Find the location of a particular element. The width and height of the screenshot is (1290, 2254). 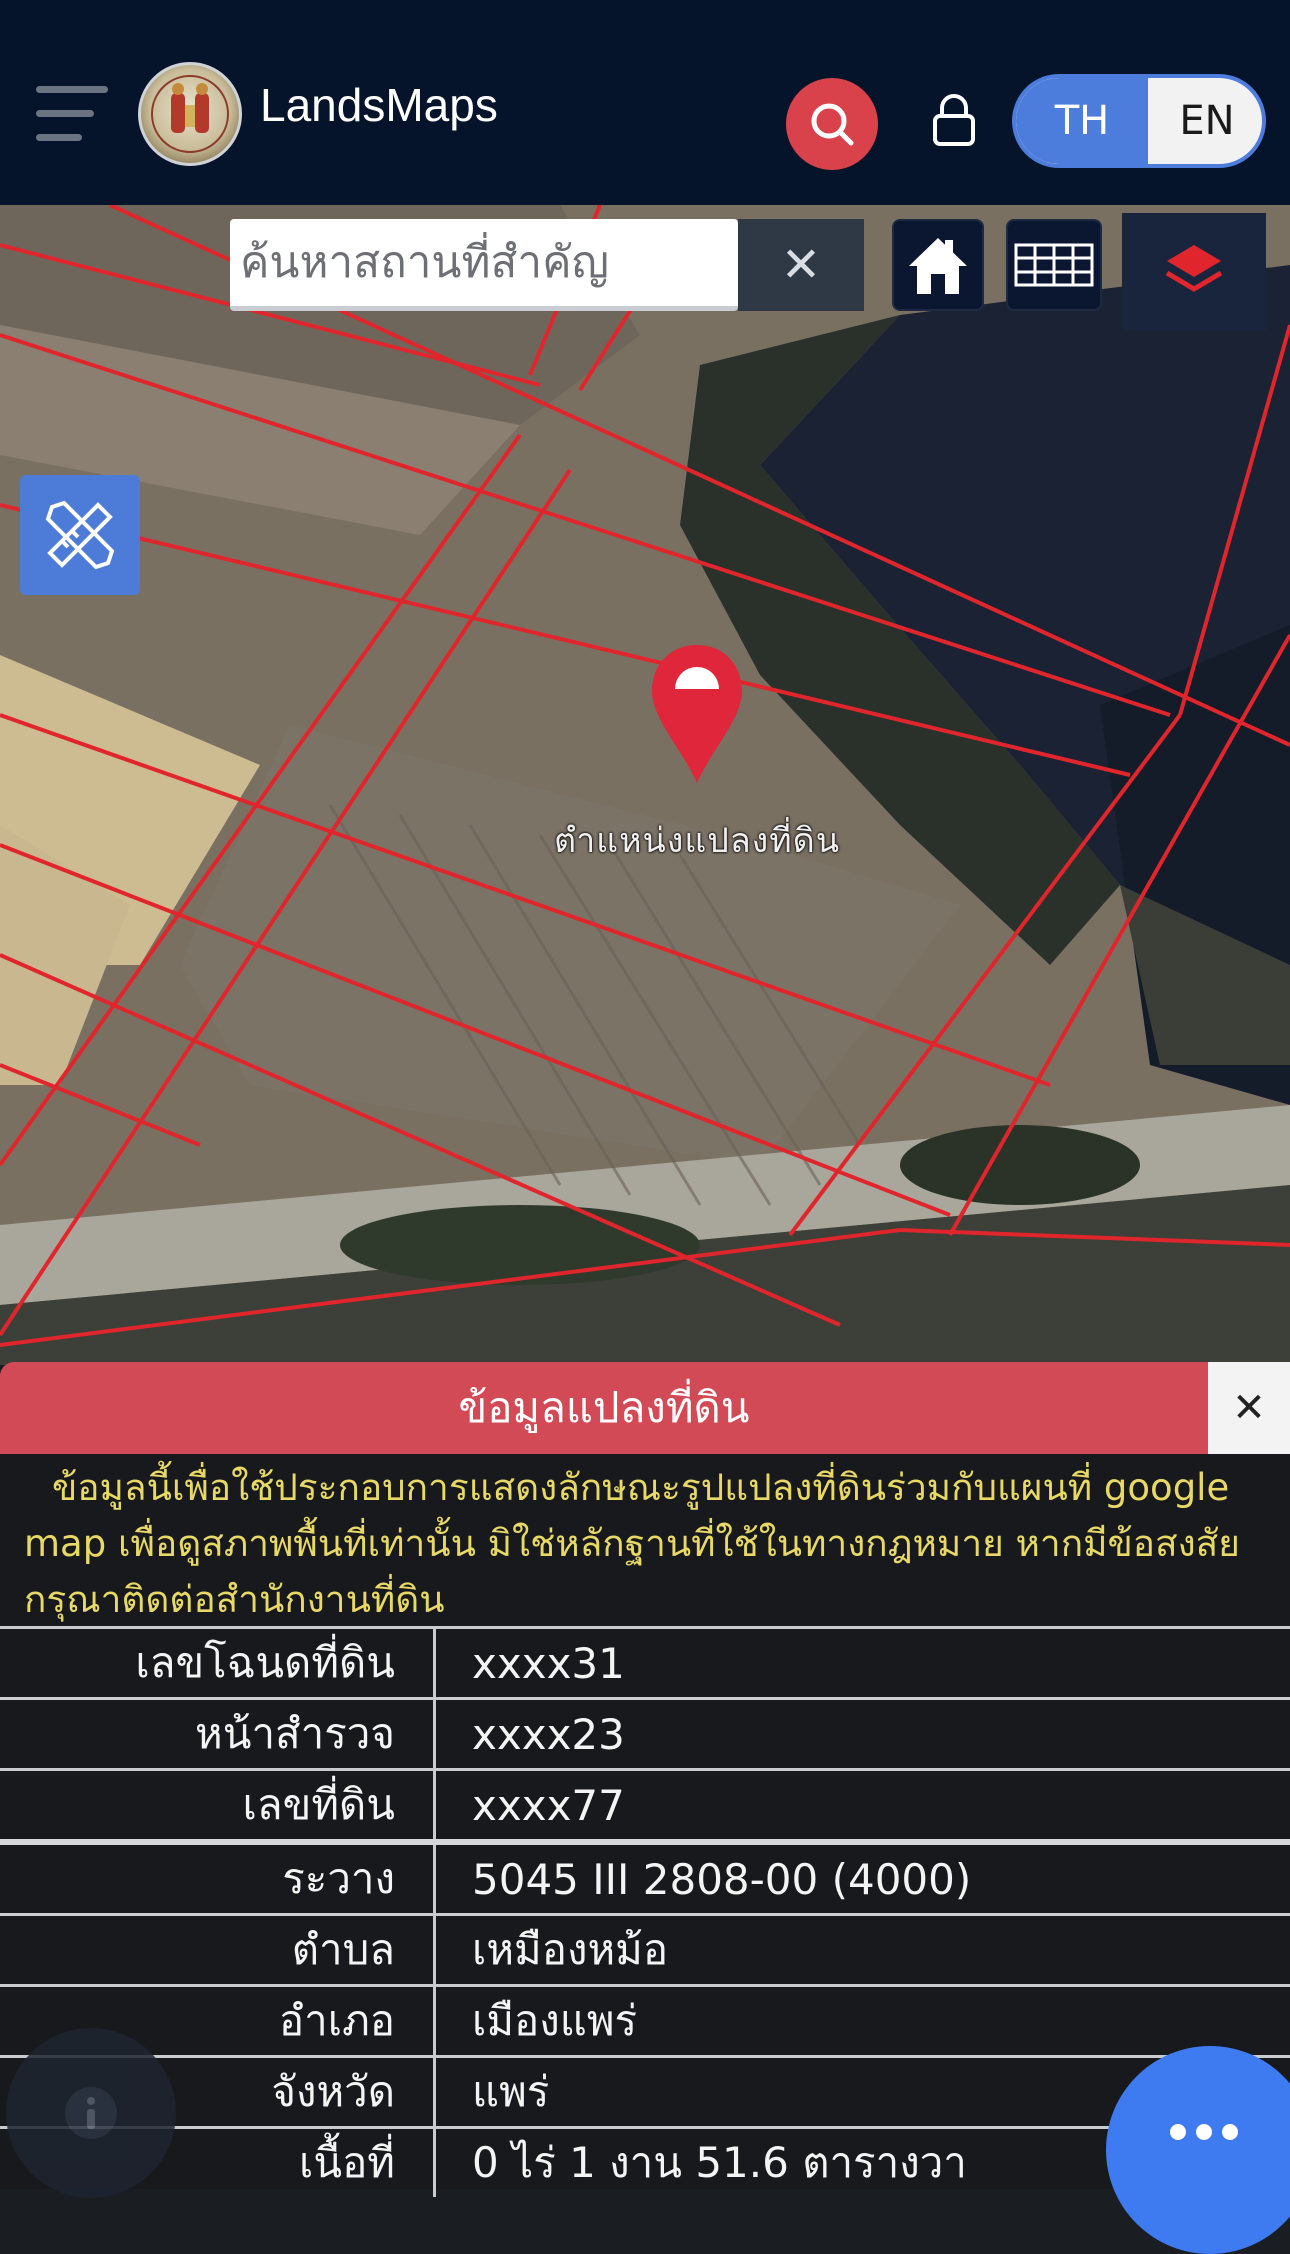

table-row: อำเภอ เมืองแพร่ is located at coordinates (645, 2021).